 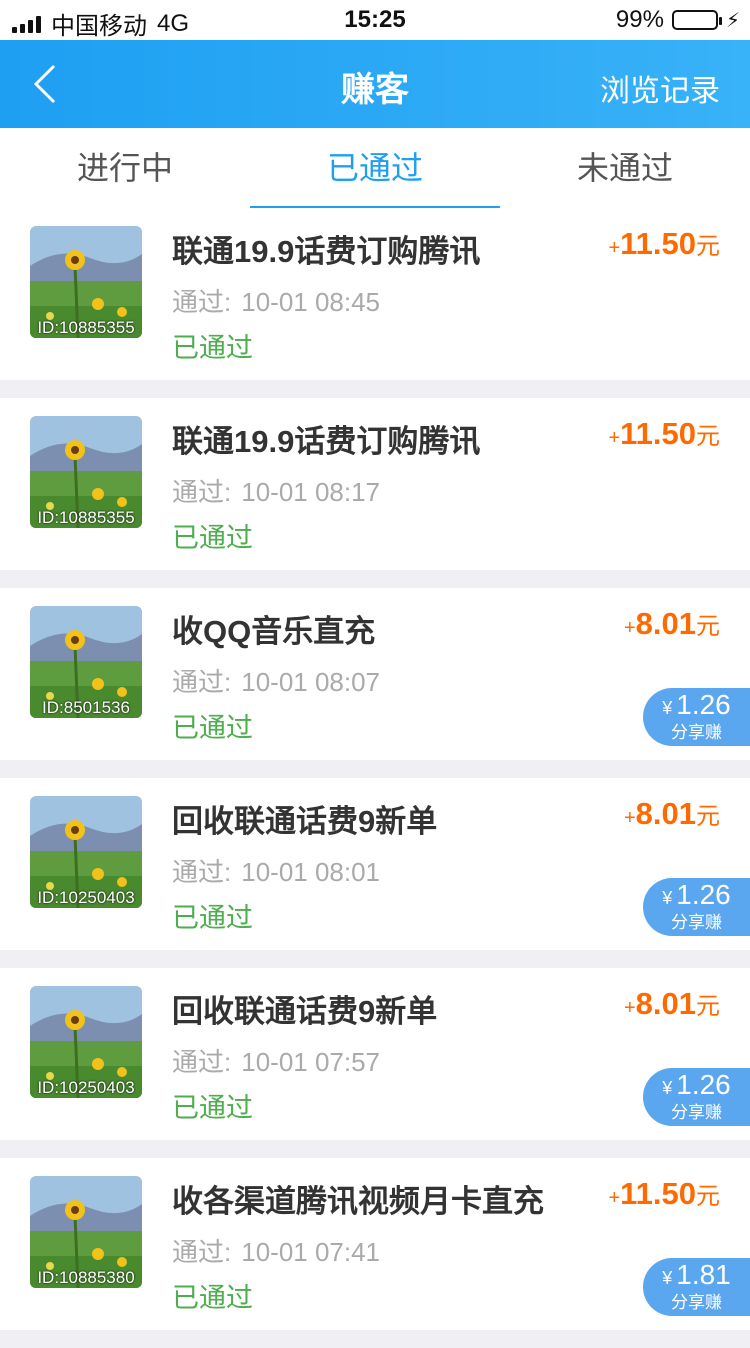 What do you see at coordinates (639, 19) in the screenshot?
I see `battery-percent: 99%` at bounding box center [639, 19].